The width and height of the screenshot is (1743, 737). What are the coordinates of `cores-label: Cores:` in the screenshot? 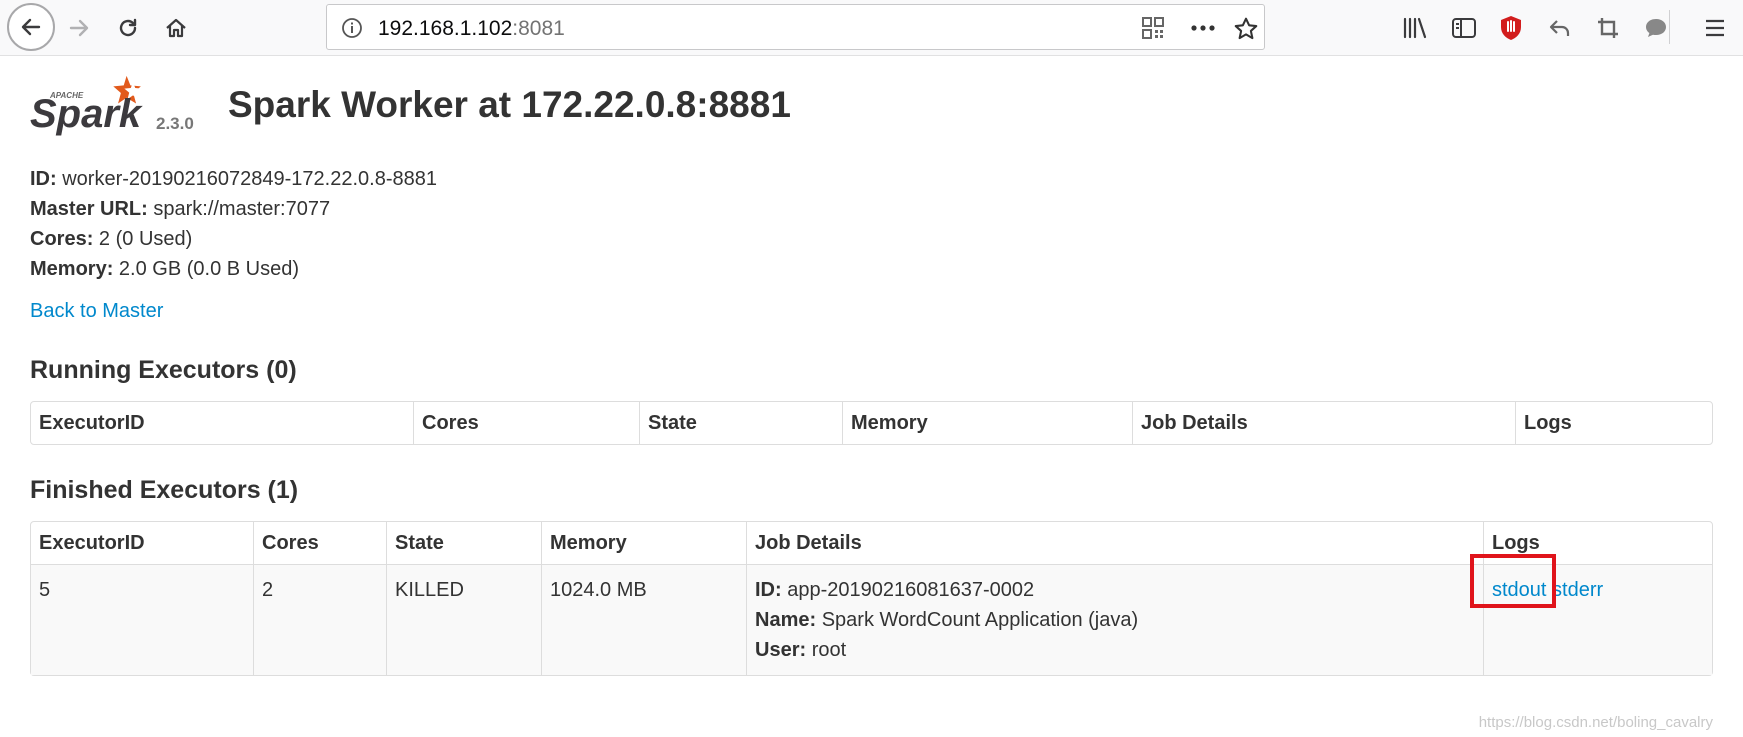 It's located at (62, 239).